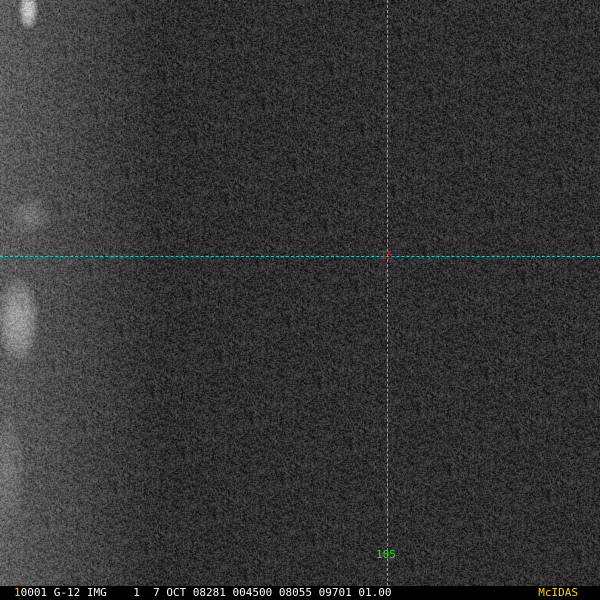 This screenshot has height=600, width=600. I want to click on longitude-label: 105, so click(386, 554).